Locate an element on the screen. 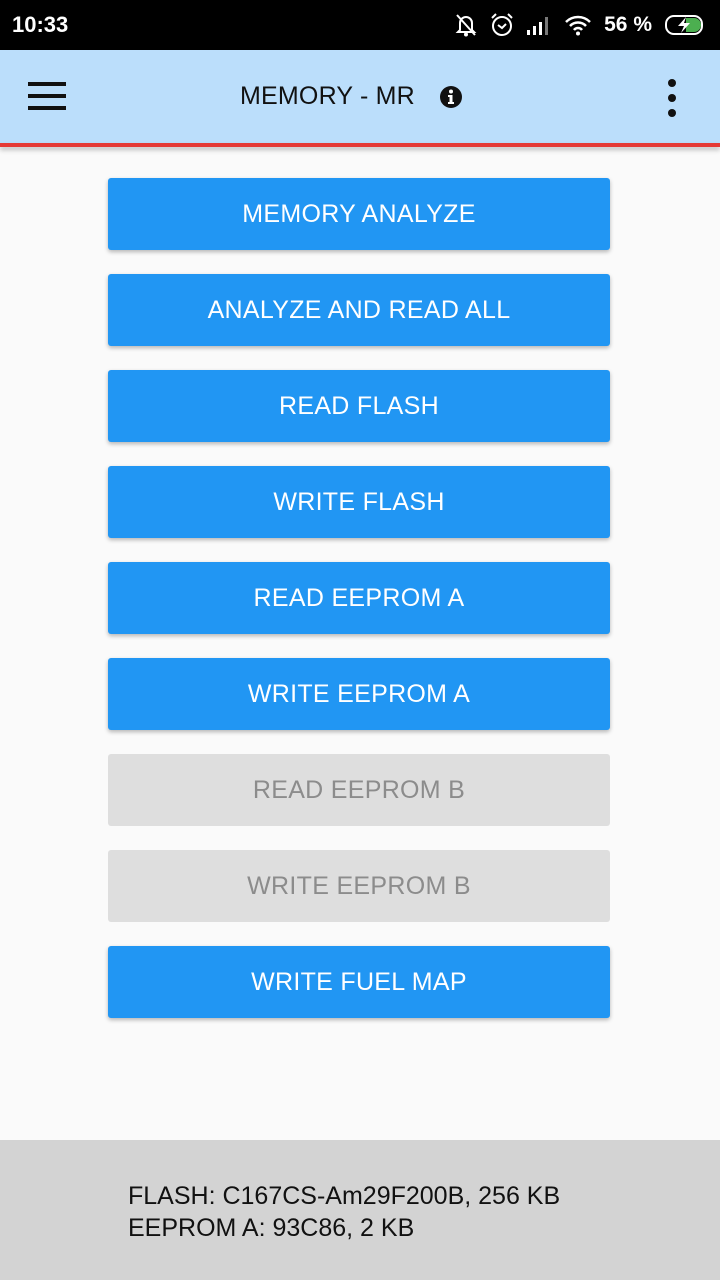 This screenshot has height=1280, width=720. more-vert-icon is located at coordinates (672, 98).